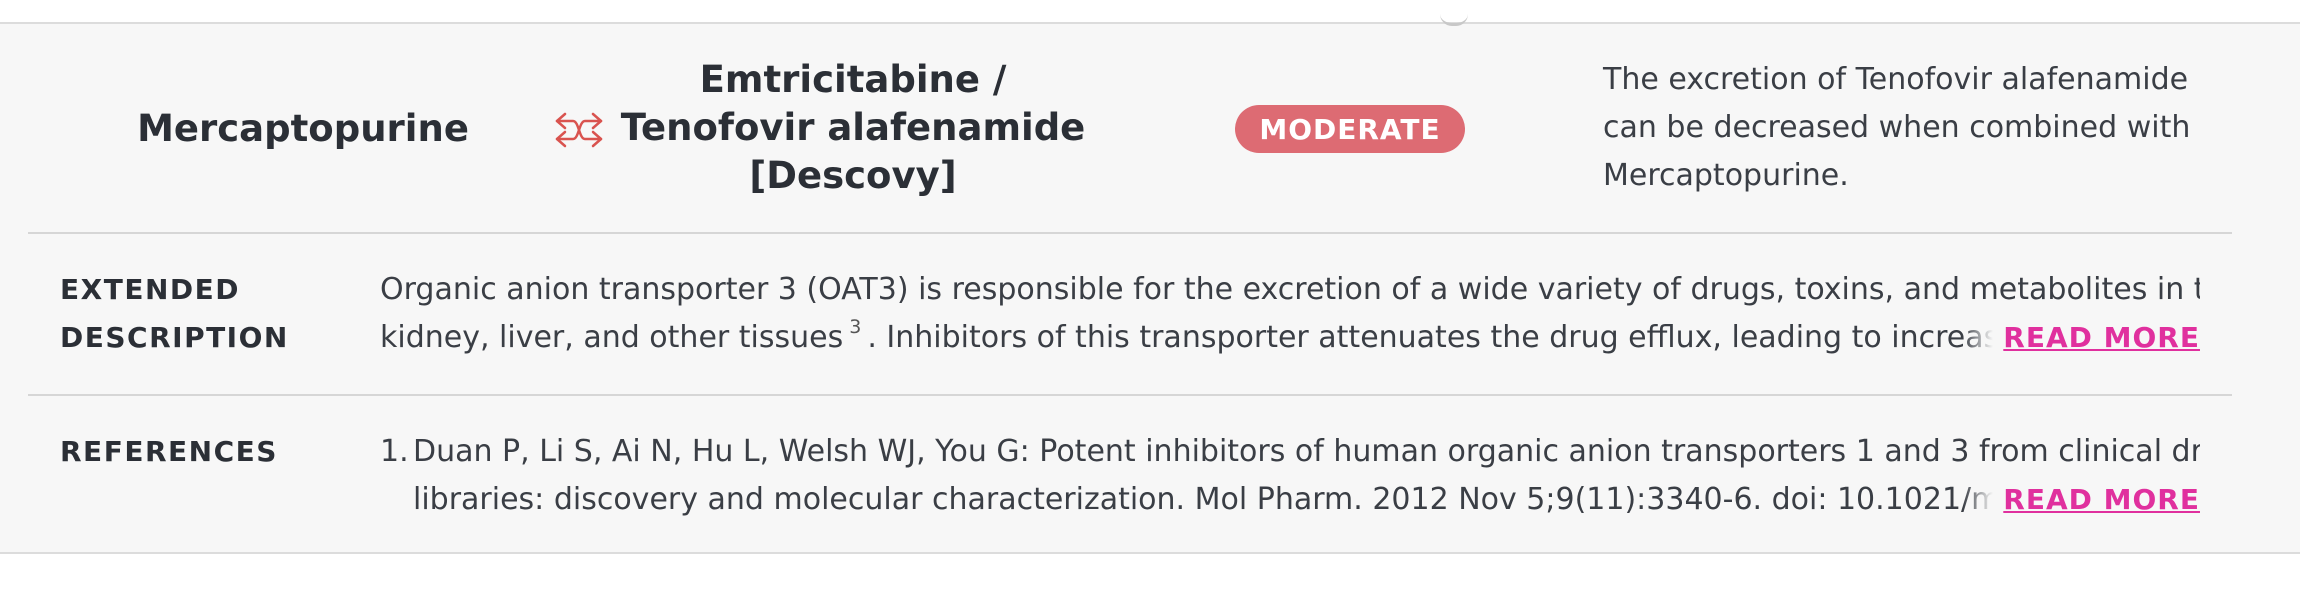 Image resolution: width=2300 pixels, height=596 pixels. What do you see at coordinates (174, 314) in the screenshot?
I see `extended-description-label: EXTENDED DESCRIPTION` at bounding box center [174, 314].